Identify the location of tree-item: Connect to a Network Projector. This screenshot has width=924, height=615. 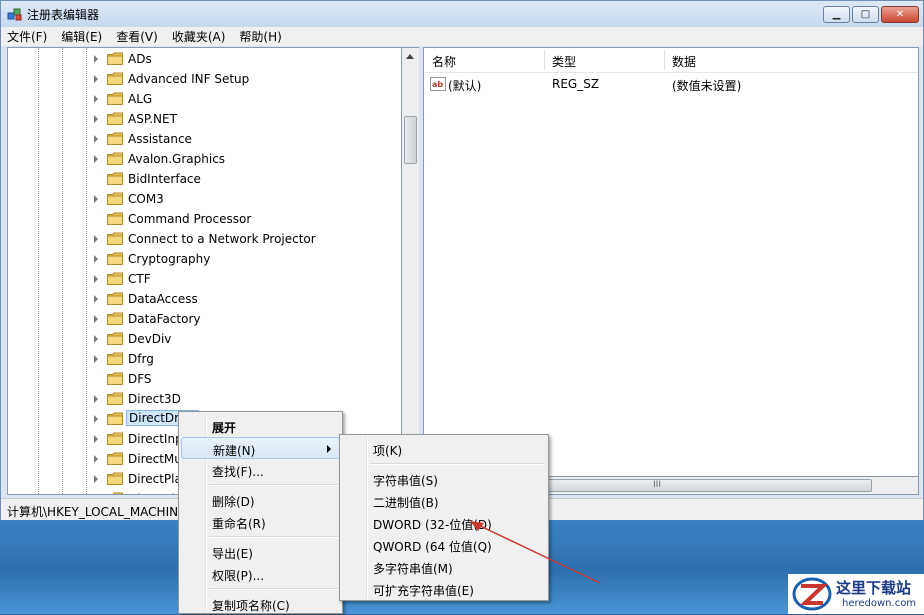
(204, 239).